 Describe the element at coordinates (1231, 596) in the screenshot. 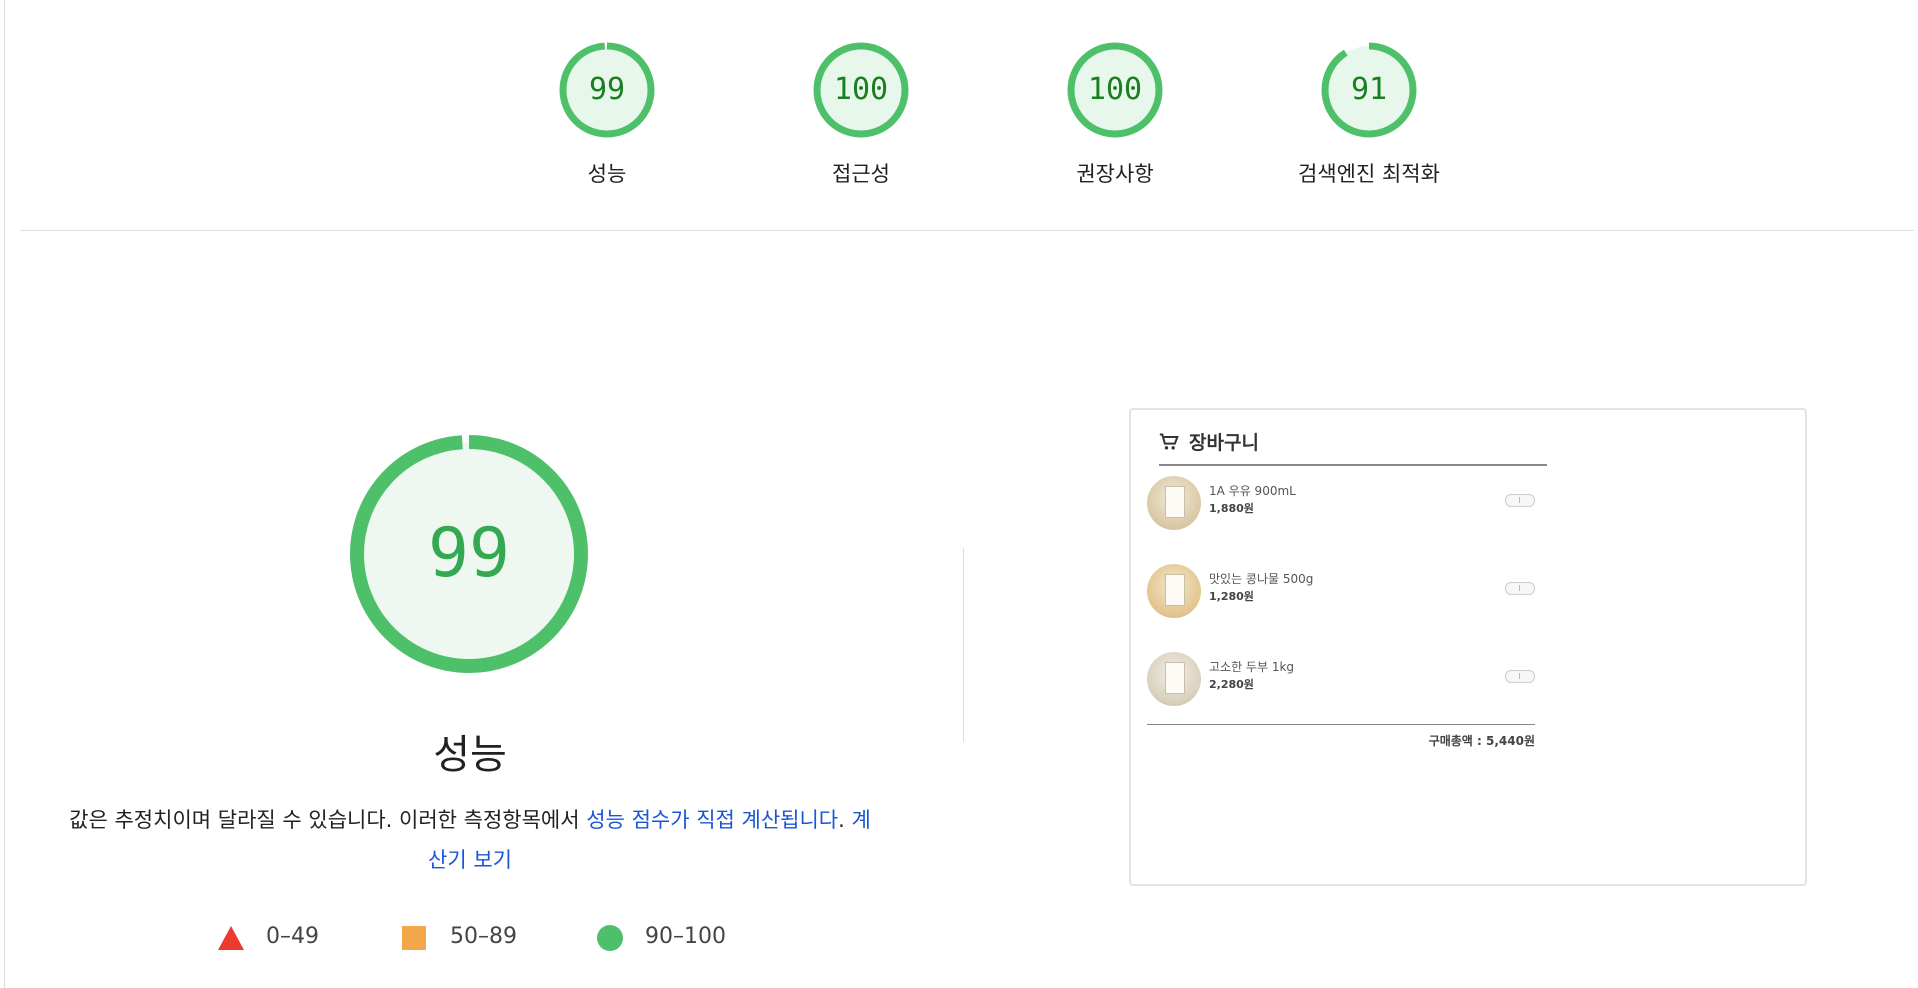

I see `product-price: 1,280원` at that location.